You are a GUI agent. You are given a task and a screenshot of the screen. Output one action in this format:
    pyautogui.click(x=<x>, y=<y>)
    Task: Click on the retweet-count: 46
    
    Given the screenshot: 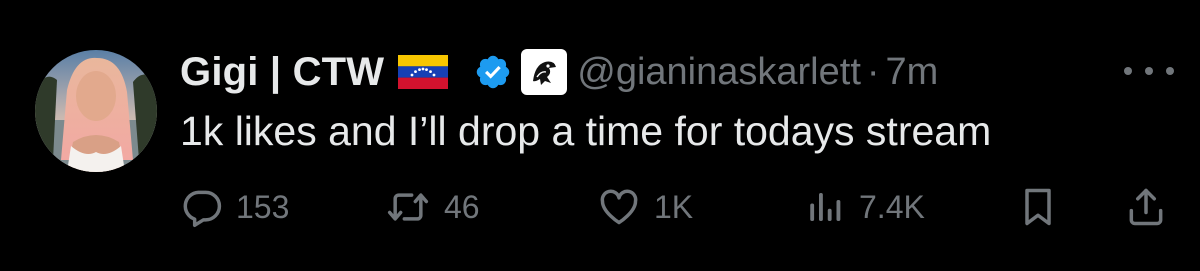 What is the action you would take?
    pyautogui.click(x=462, y=206)
    